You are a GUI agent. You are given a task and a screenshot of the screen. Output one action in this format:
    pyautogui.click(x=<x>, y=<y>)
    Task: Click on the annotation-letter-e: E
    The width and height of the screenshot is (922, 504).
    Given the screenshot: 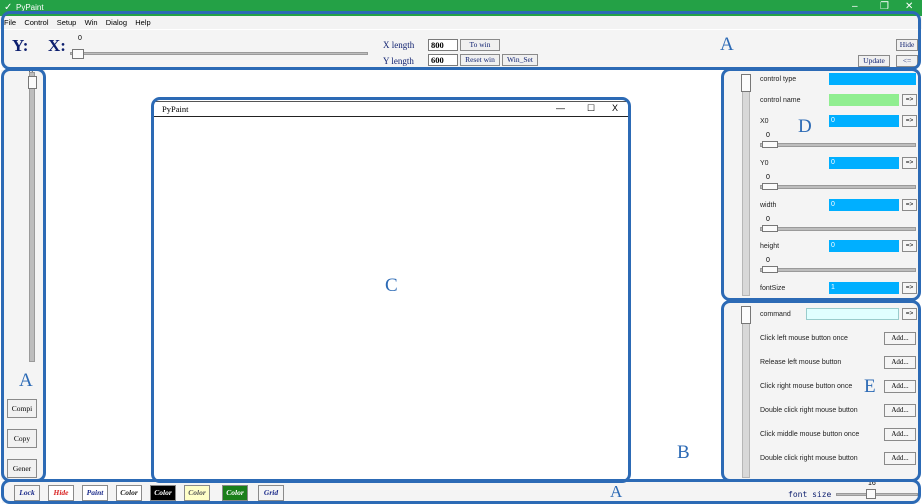 What is the action you would take?
    pyautogui.click(x=870, y=386)
    